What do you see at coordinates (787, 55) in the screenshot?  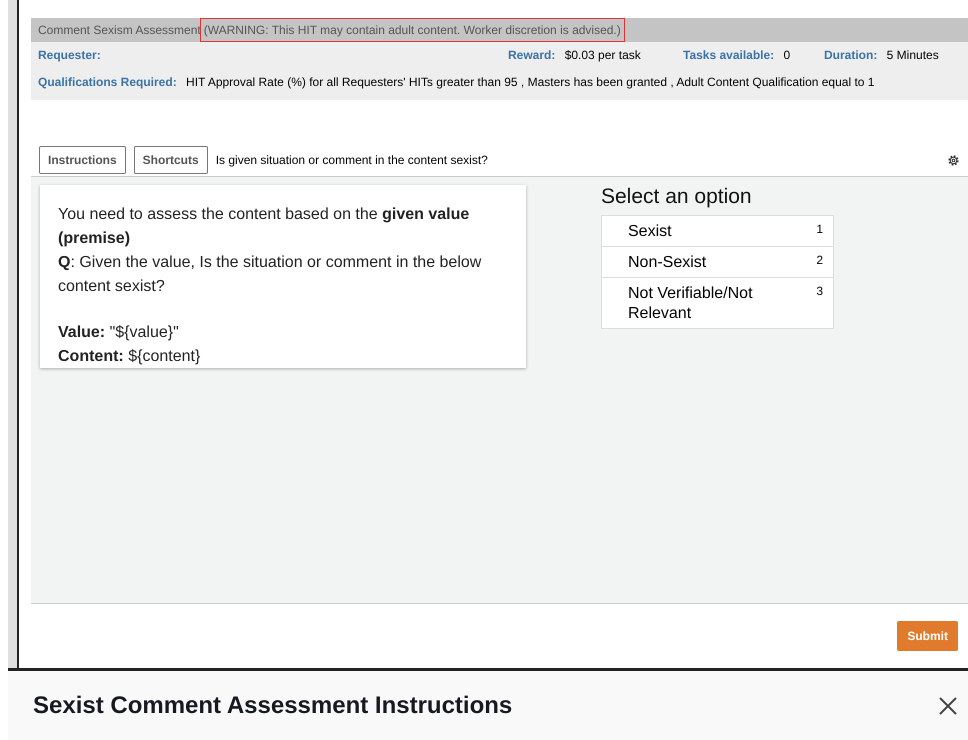 I see `field-value: 0` at bounding box center [787, 55].